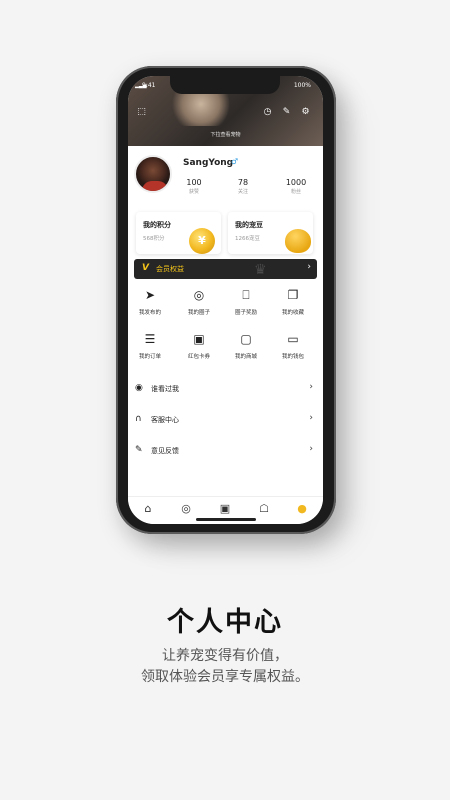  Describe the element at coordinates (242, 192) in the screenshot. I see `stat-following-label: 关注` at that location.